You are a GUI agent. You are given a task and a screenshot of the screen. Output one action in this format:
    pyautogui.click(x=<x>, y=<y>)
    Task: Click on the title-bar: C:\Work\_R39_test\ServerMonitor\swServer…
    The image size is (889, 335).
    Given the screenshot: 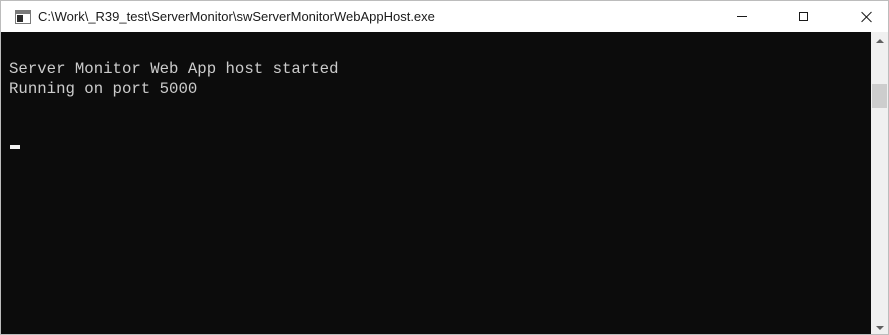 What is the action you would take?
    pyautogui.click(x=444, y=16)
    